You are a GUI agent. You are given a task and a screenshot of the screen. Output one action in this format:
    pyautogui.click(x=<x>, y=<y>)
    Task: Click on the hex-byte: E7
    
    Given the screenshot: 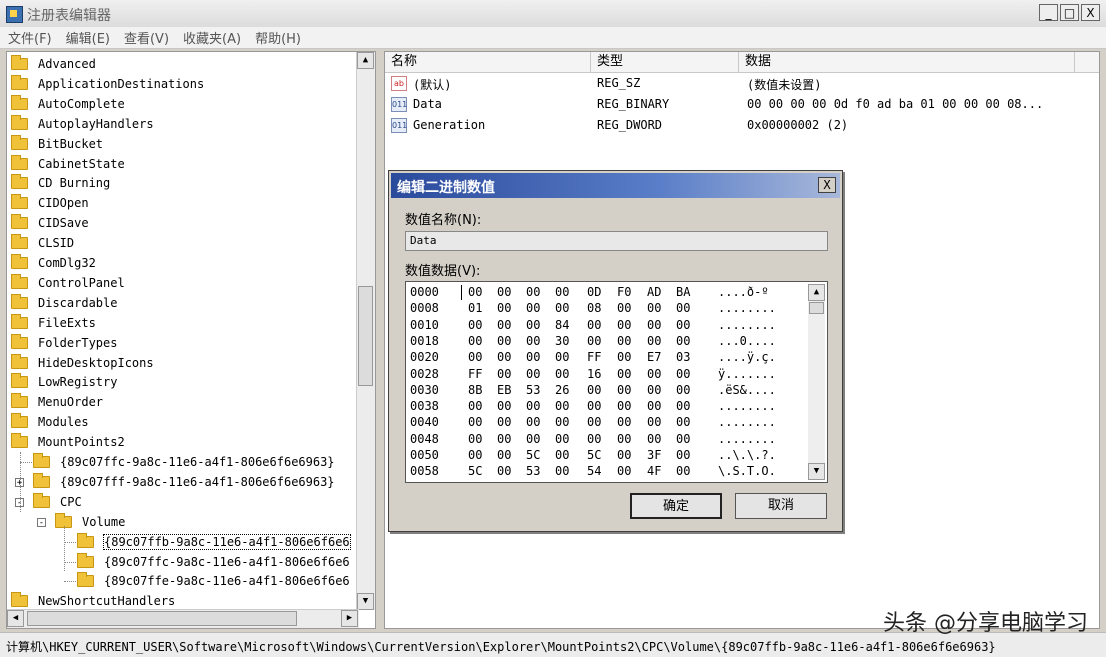 What is the action you would take?
    pyautogui.click(x=654, y=357)
    